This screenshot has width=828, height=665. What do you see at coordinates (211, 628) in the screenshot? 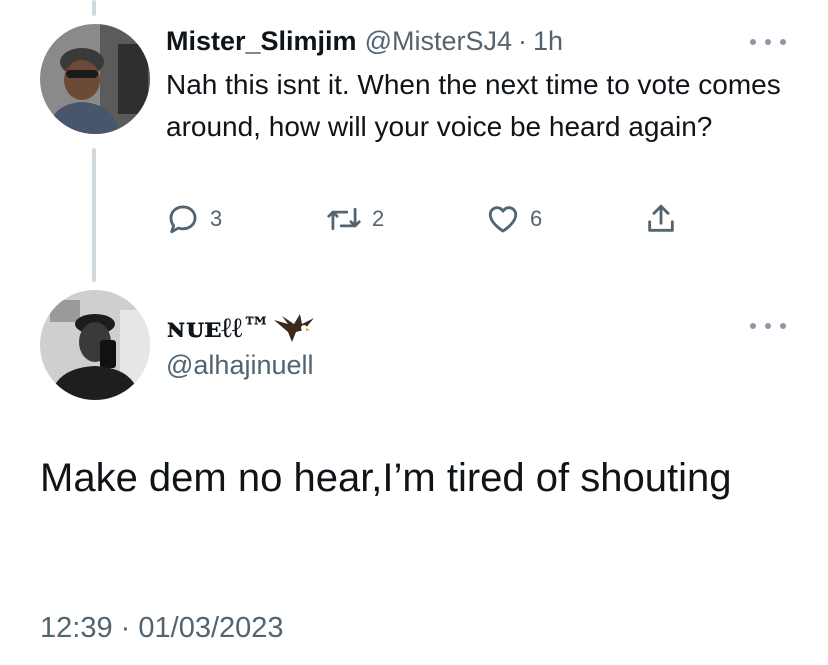
I see `tweet-date: 01/03/2023` at bounding box center [211, 628].